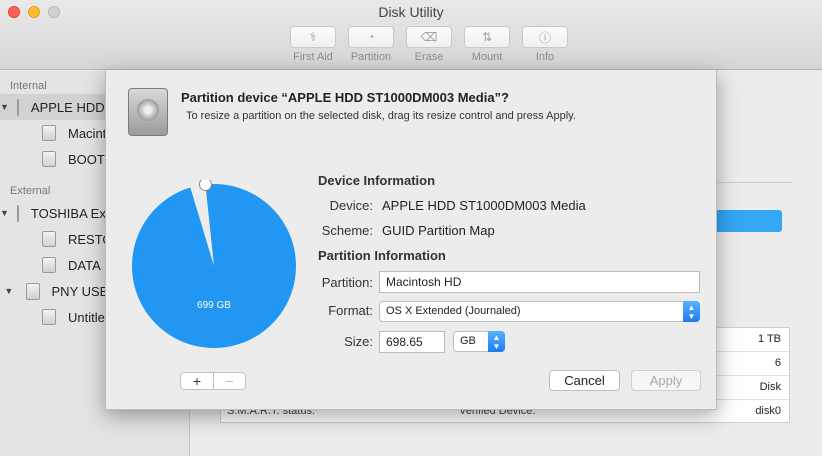 The height and width of the screenshot is (456, 822). What do you see at coordinates (205, 185) in the screenshot?
I see `resize-handle` at bounding box center [205, 185].